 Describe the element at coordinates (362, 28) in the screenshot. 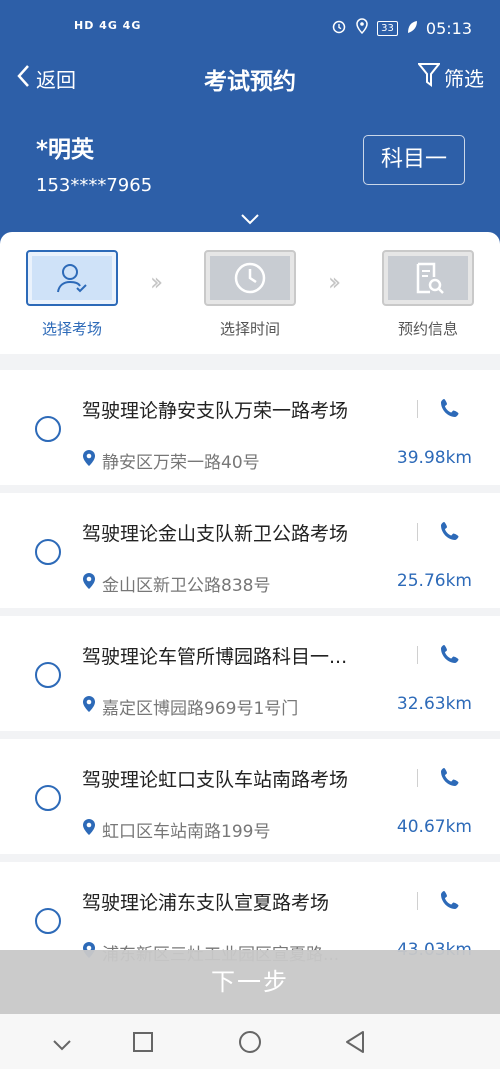

I see `location-status-icon` at that location.